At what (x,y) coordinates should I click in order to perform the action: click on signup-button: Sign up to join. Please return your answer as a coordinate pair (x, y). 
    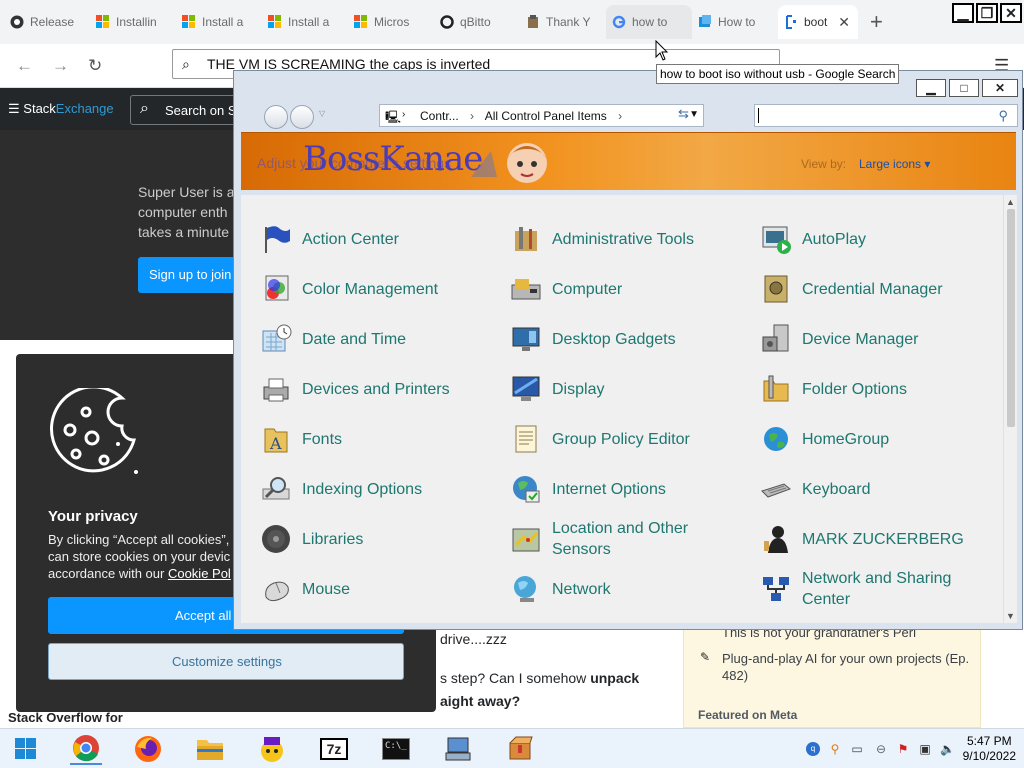
    Looking at the image, I should click on (188, 275).